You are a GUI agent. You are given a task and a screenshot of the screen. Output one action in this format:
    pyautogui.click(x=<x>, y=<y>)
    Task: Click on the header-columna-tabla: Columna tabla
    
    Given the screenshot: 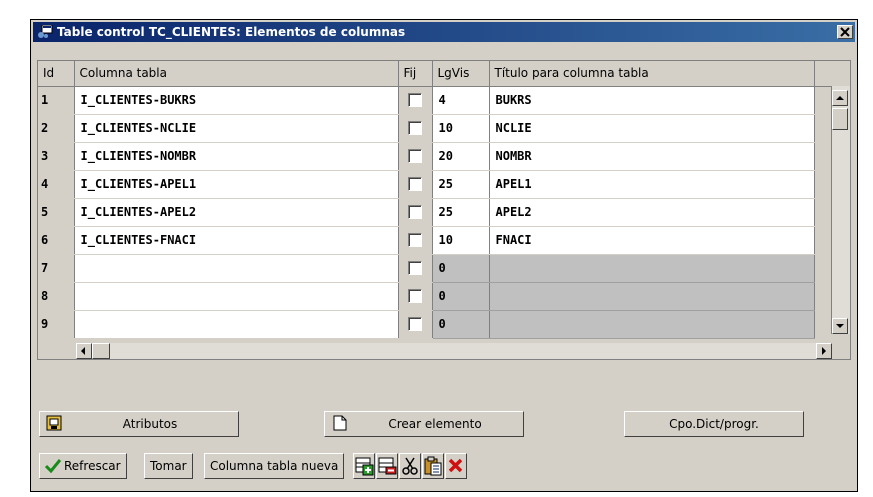 What is the action you would take?
    pyautogui.click(x=236, y=74)
    